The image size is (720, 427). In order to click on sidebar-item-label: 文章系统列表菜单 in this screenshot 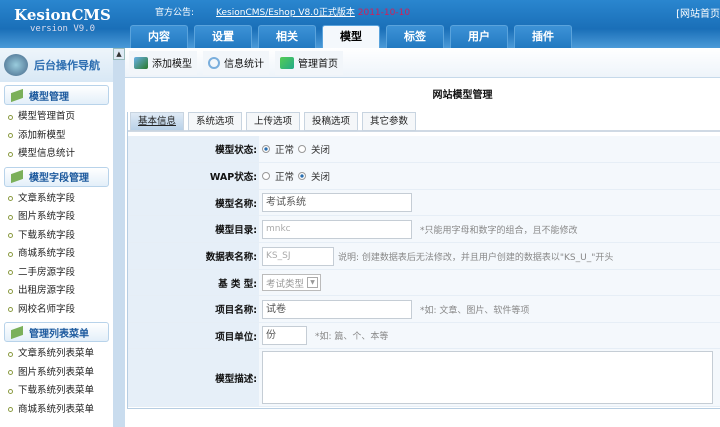, I will do `click(56, 353)`.